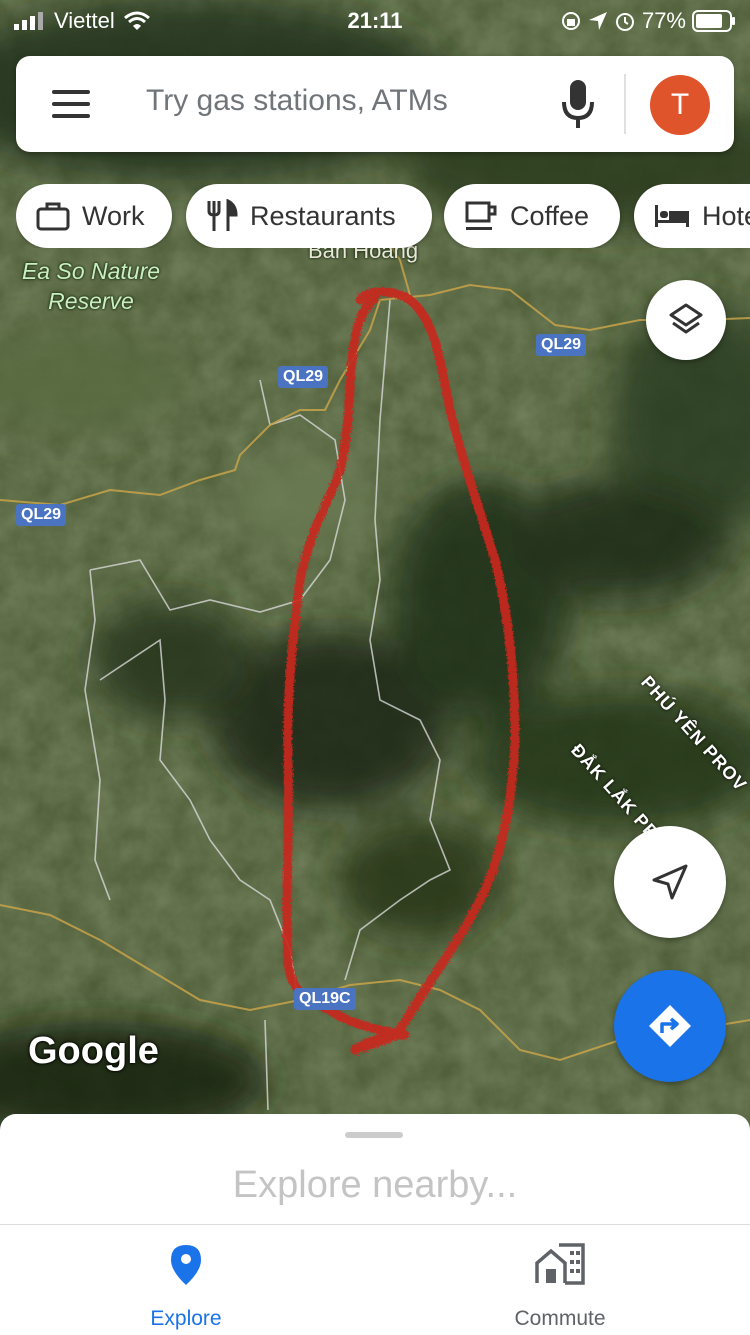 This screenshot has height=1335, width=750. What do you see at coordinates (186, 1318) in the screenshot?
I see `tab-label: Explore` at bounding box center [186, 1318].